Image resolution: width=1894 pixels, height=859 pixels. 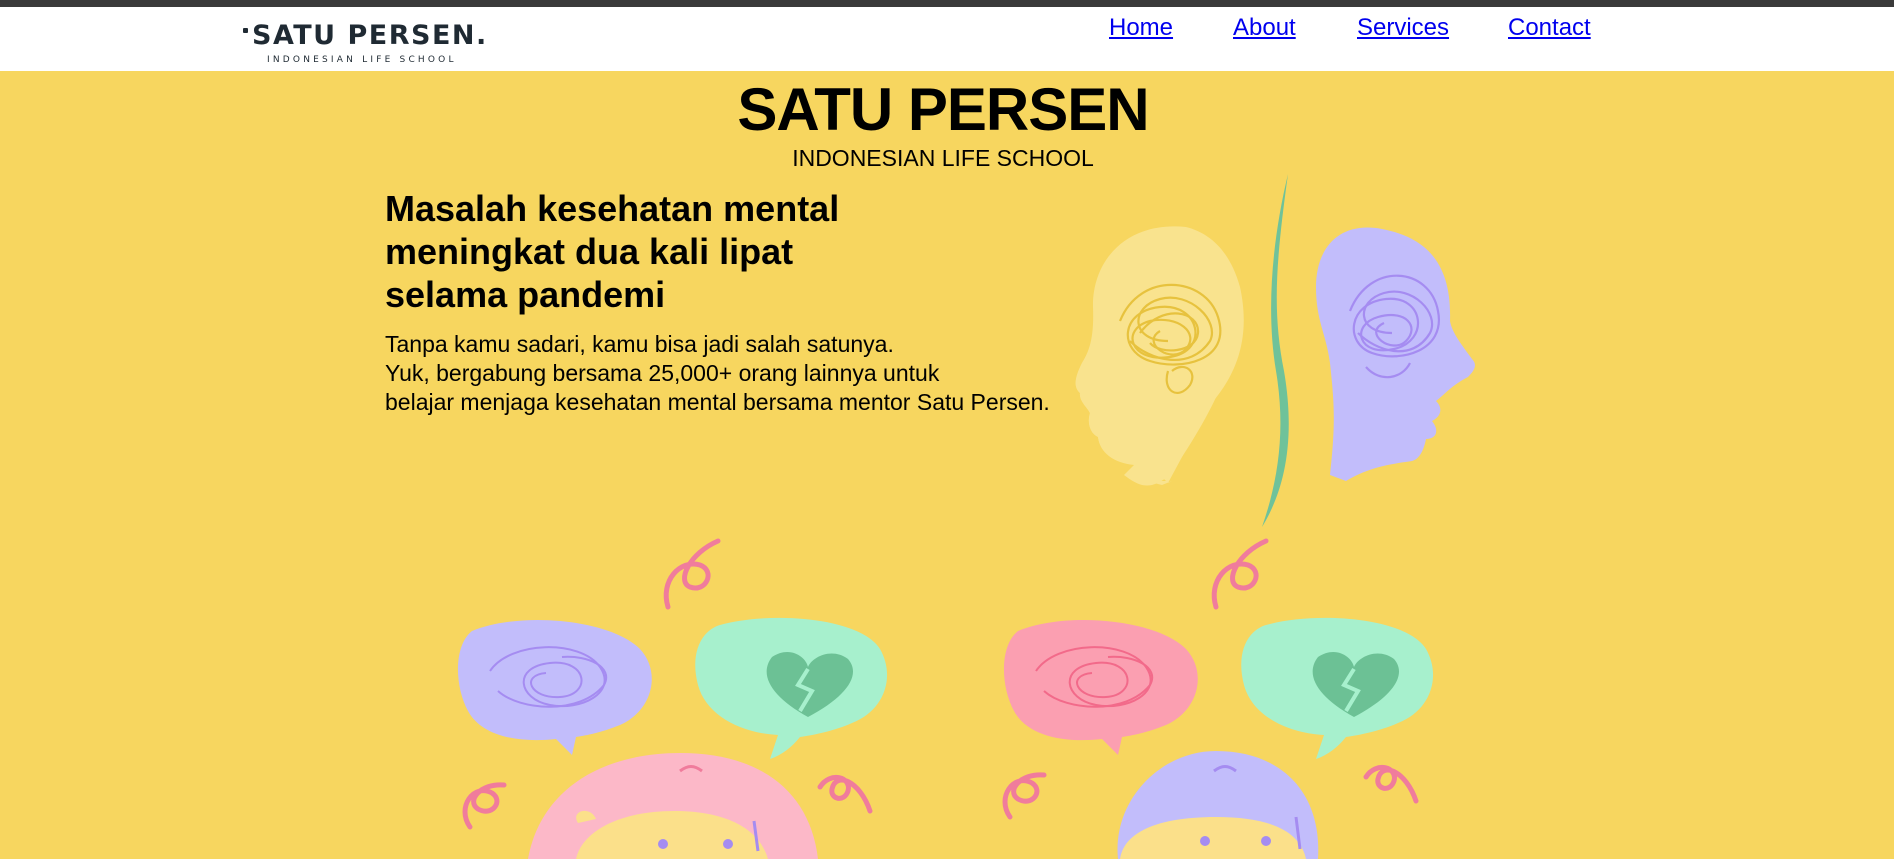 What do you see at coordinates (1337, 688) in the screenshot?
I see `speech-bubble-mint-right` at bounding box center [1337, 688].